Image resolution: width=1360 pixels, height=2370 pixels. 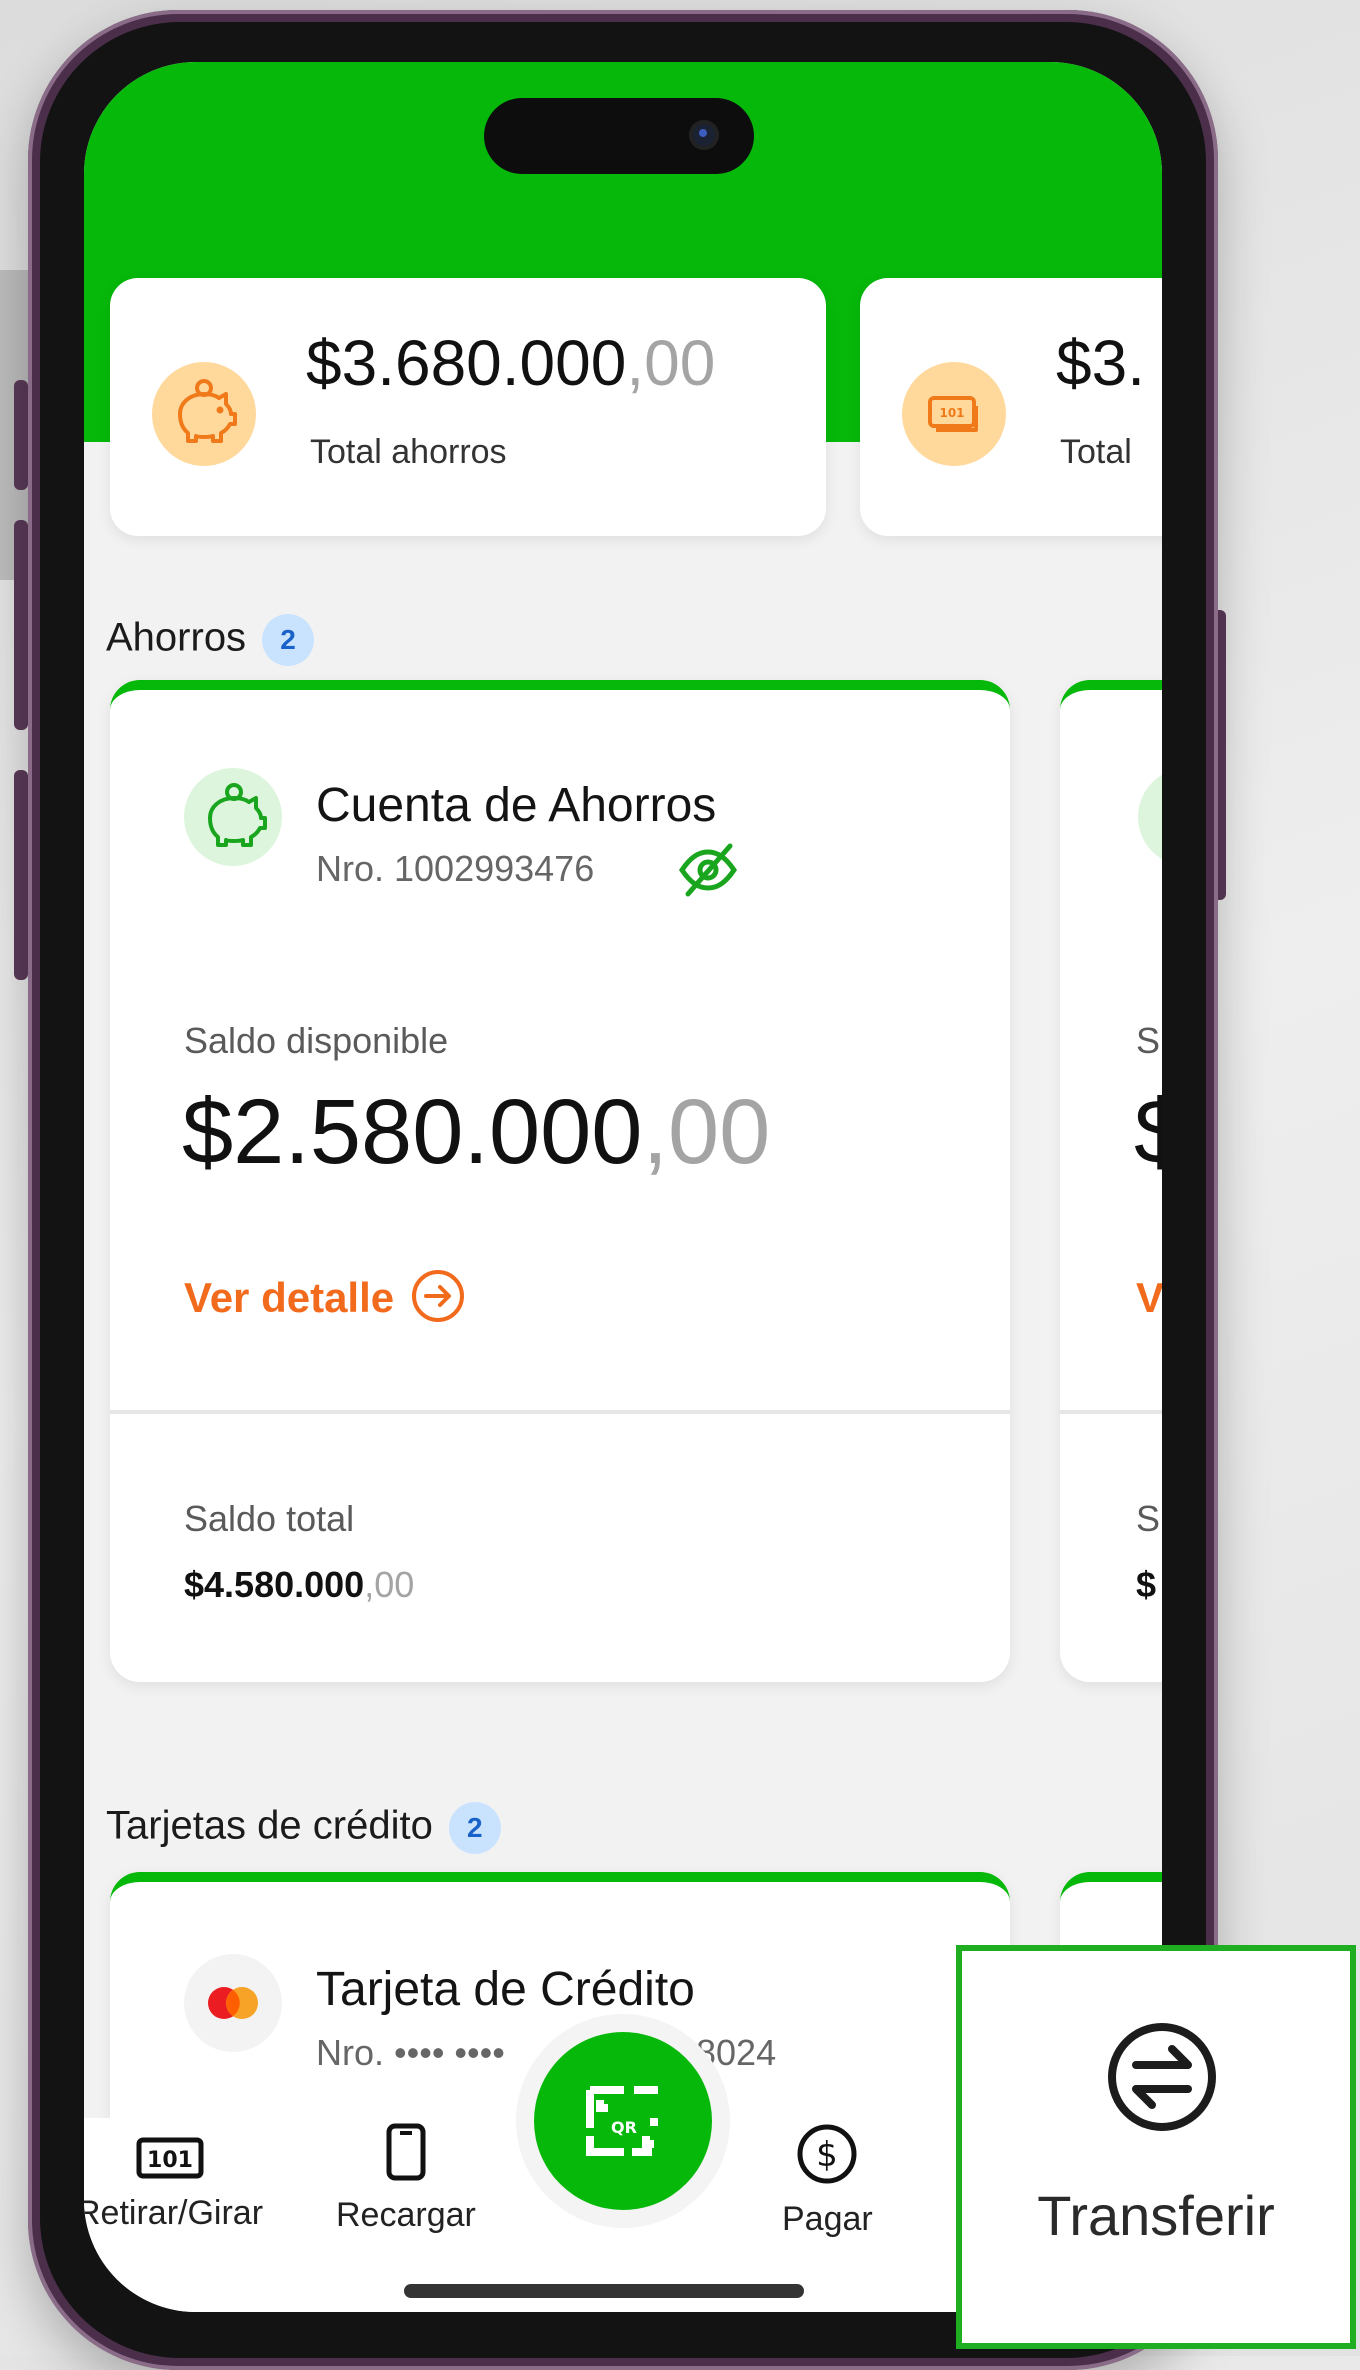 I want to click on nav-withdraw-label: Retirar/Girar, so click(x=174, y=2213).